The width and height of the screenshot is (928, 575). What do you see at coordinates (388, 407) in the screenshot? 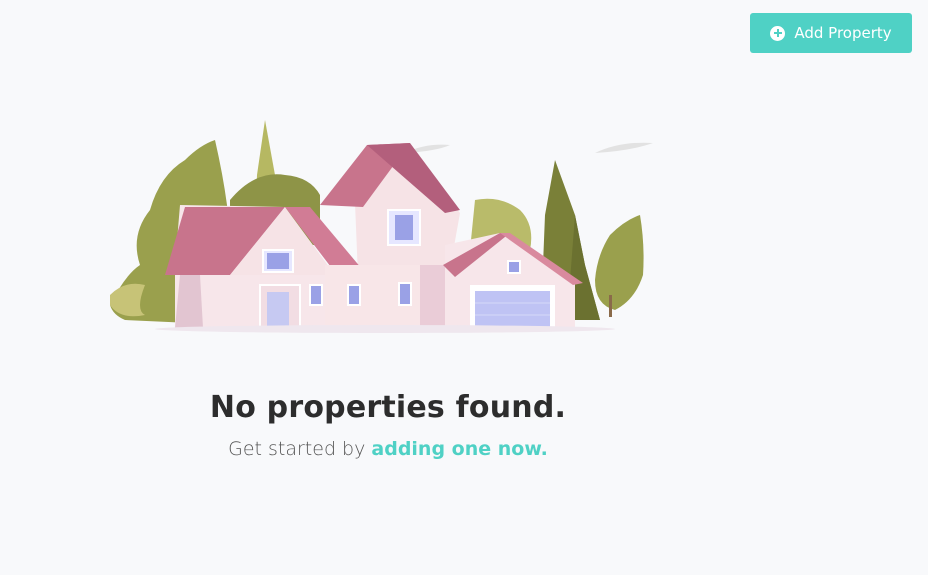
I see `empty-state-title: No properties found.` at bounding box center [388, 407].